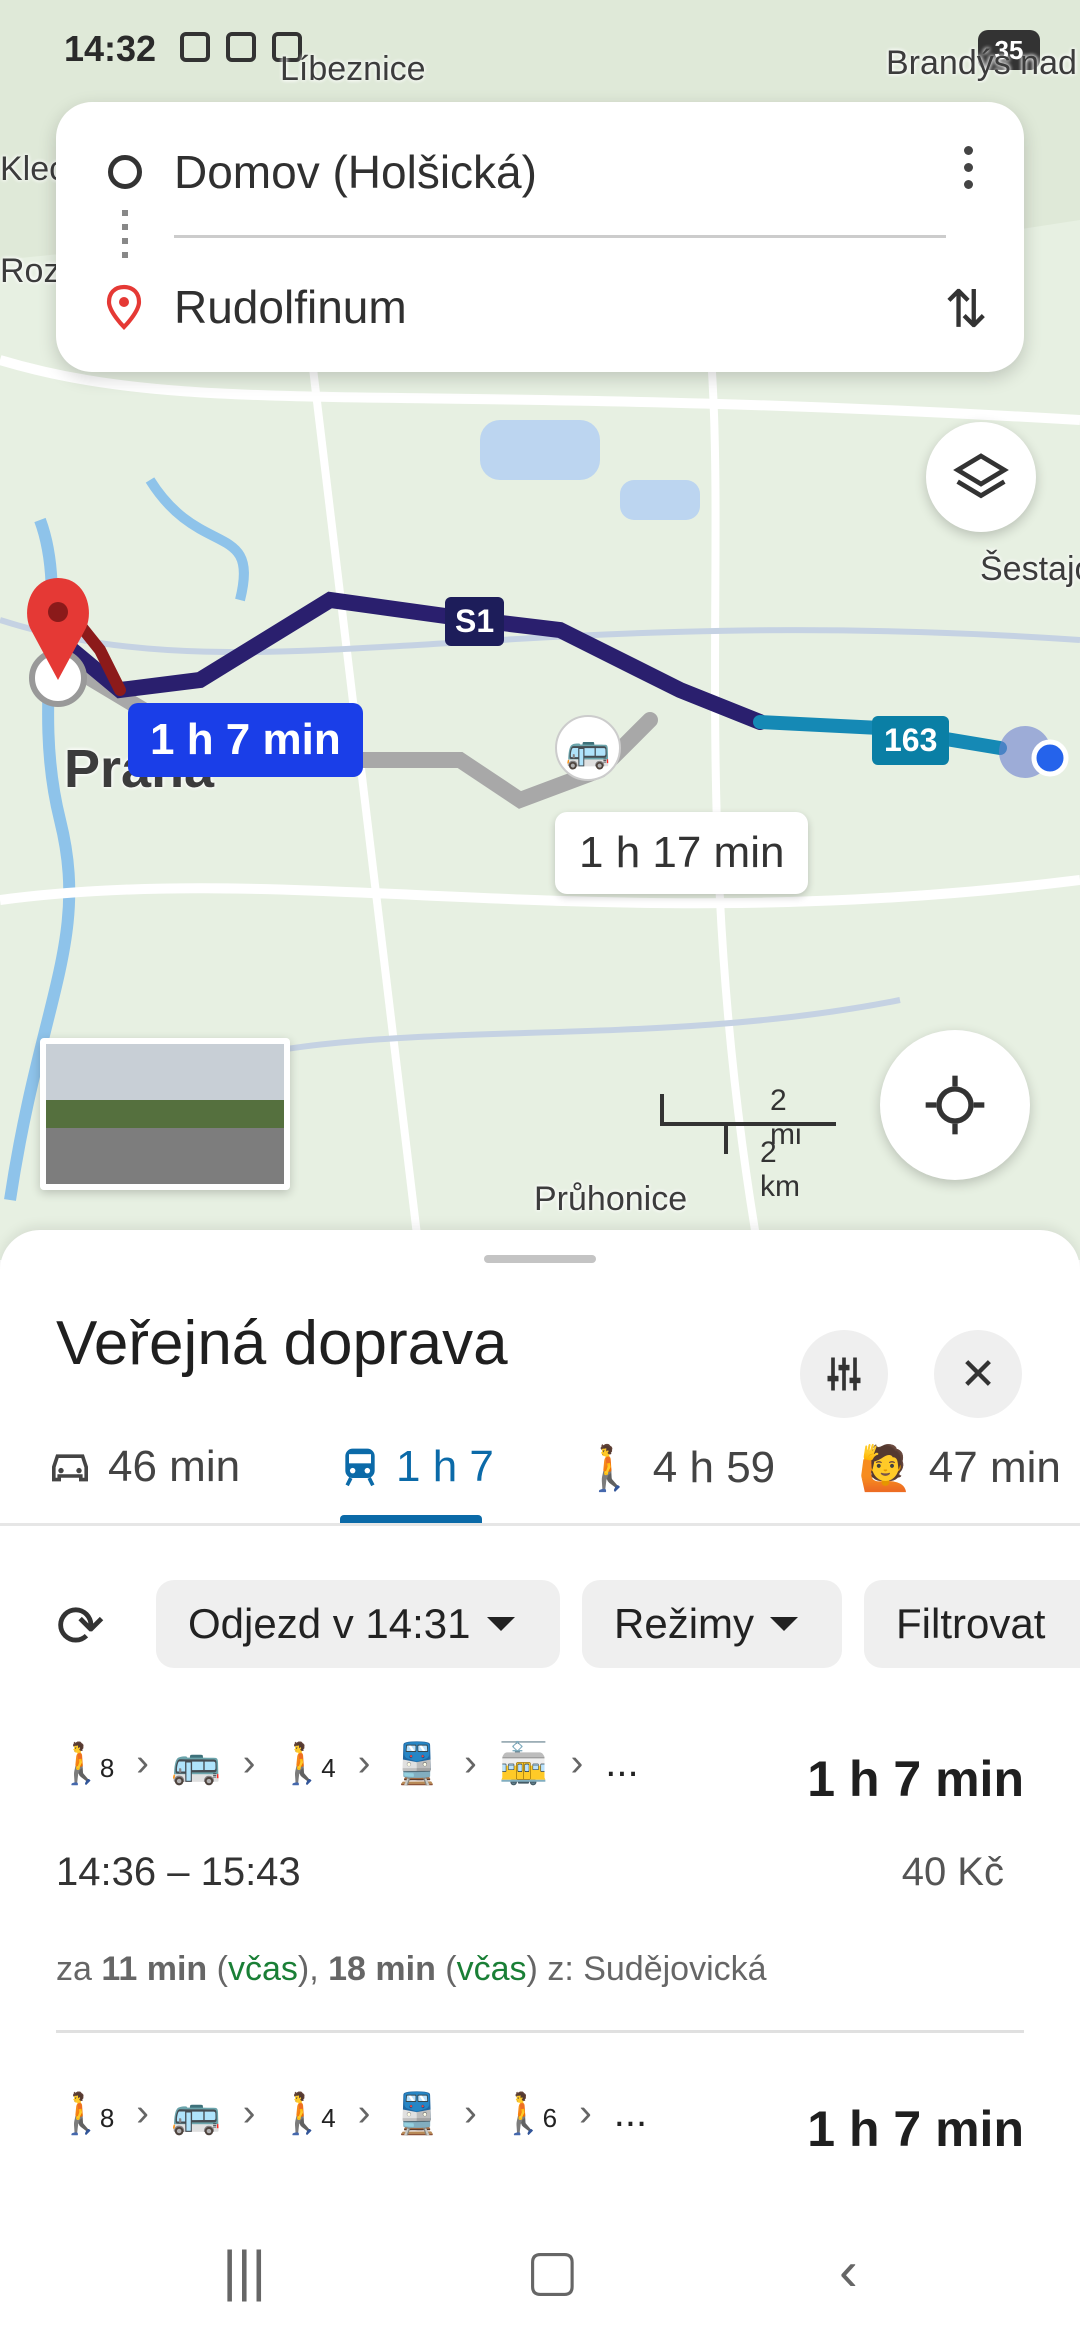  Describe the element at coordinates (528, 2114) in the screenshot. I see `walk-icon: 🚶6` at that location.